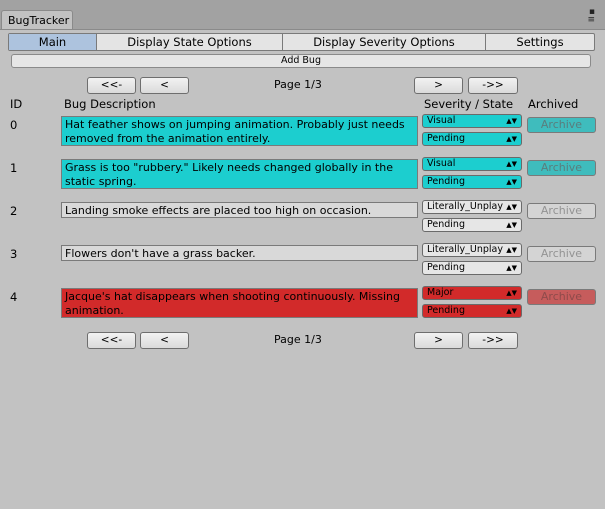 This screenshot has width=605, height=509. What do you see at coordinates (14, 254) in the screenshot?
I see `bug-id: 3` at bounding box center [14, 254].